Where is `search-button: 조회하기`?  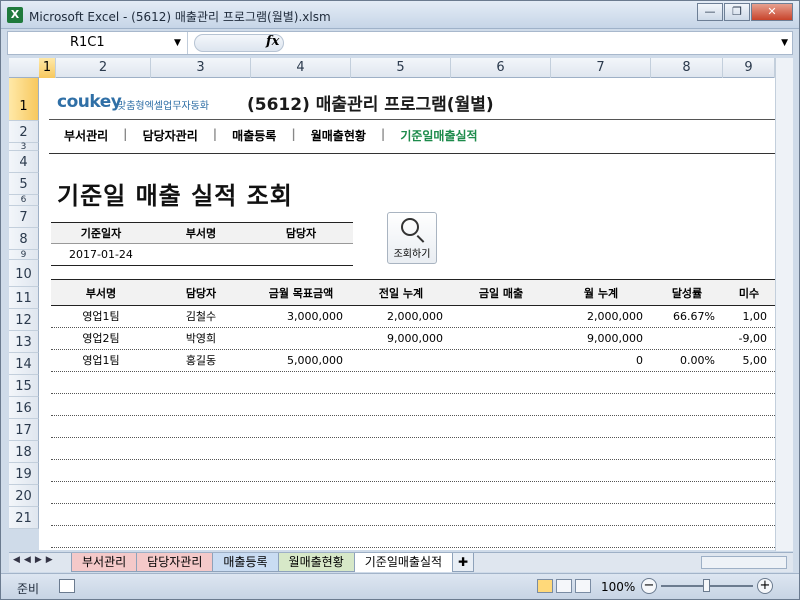 search-button: 조회하기 is located at coordinates (412, 238).